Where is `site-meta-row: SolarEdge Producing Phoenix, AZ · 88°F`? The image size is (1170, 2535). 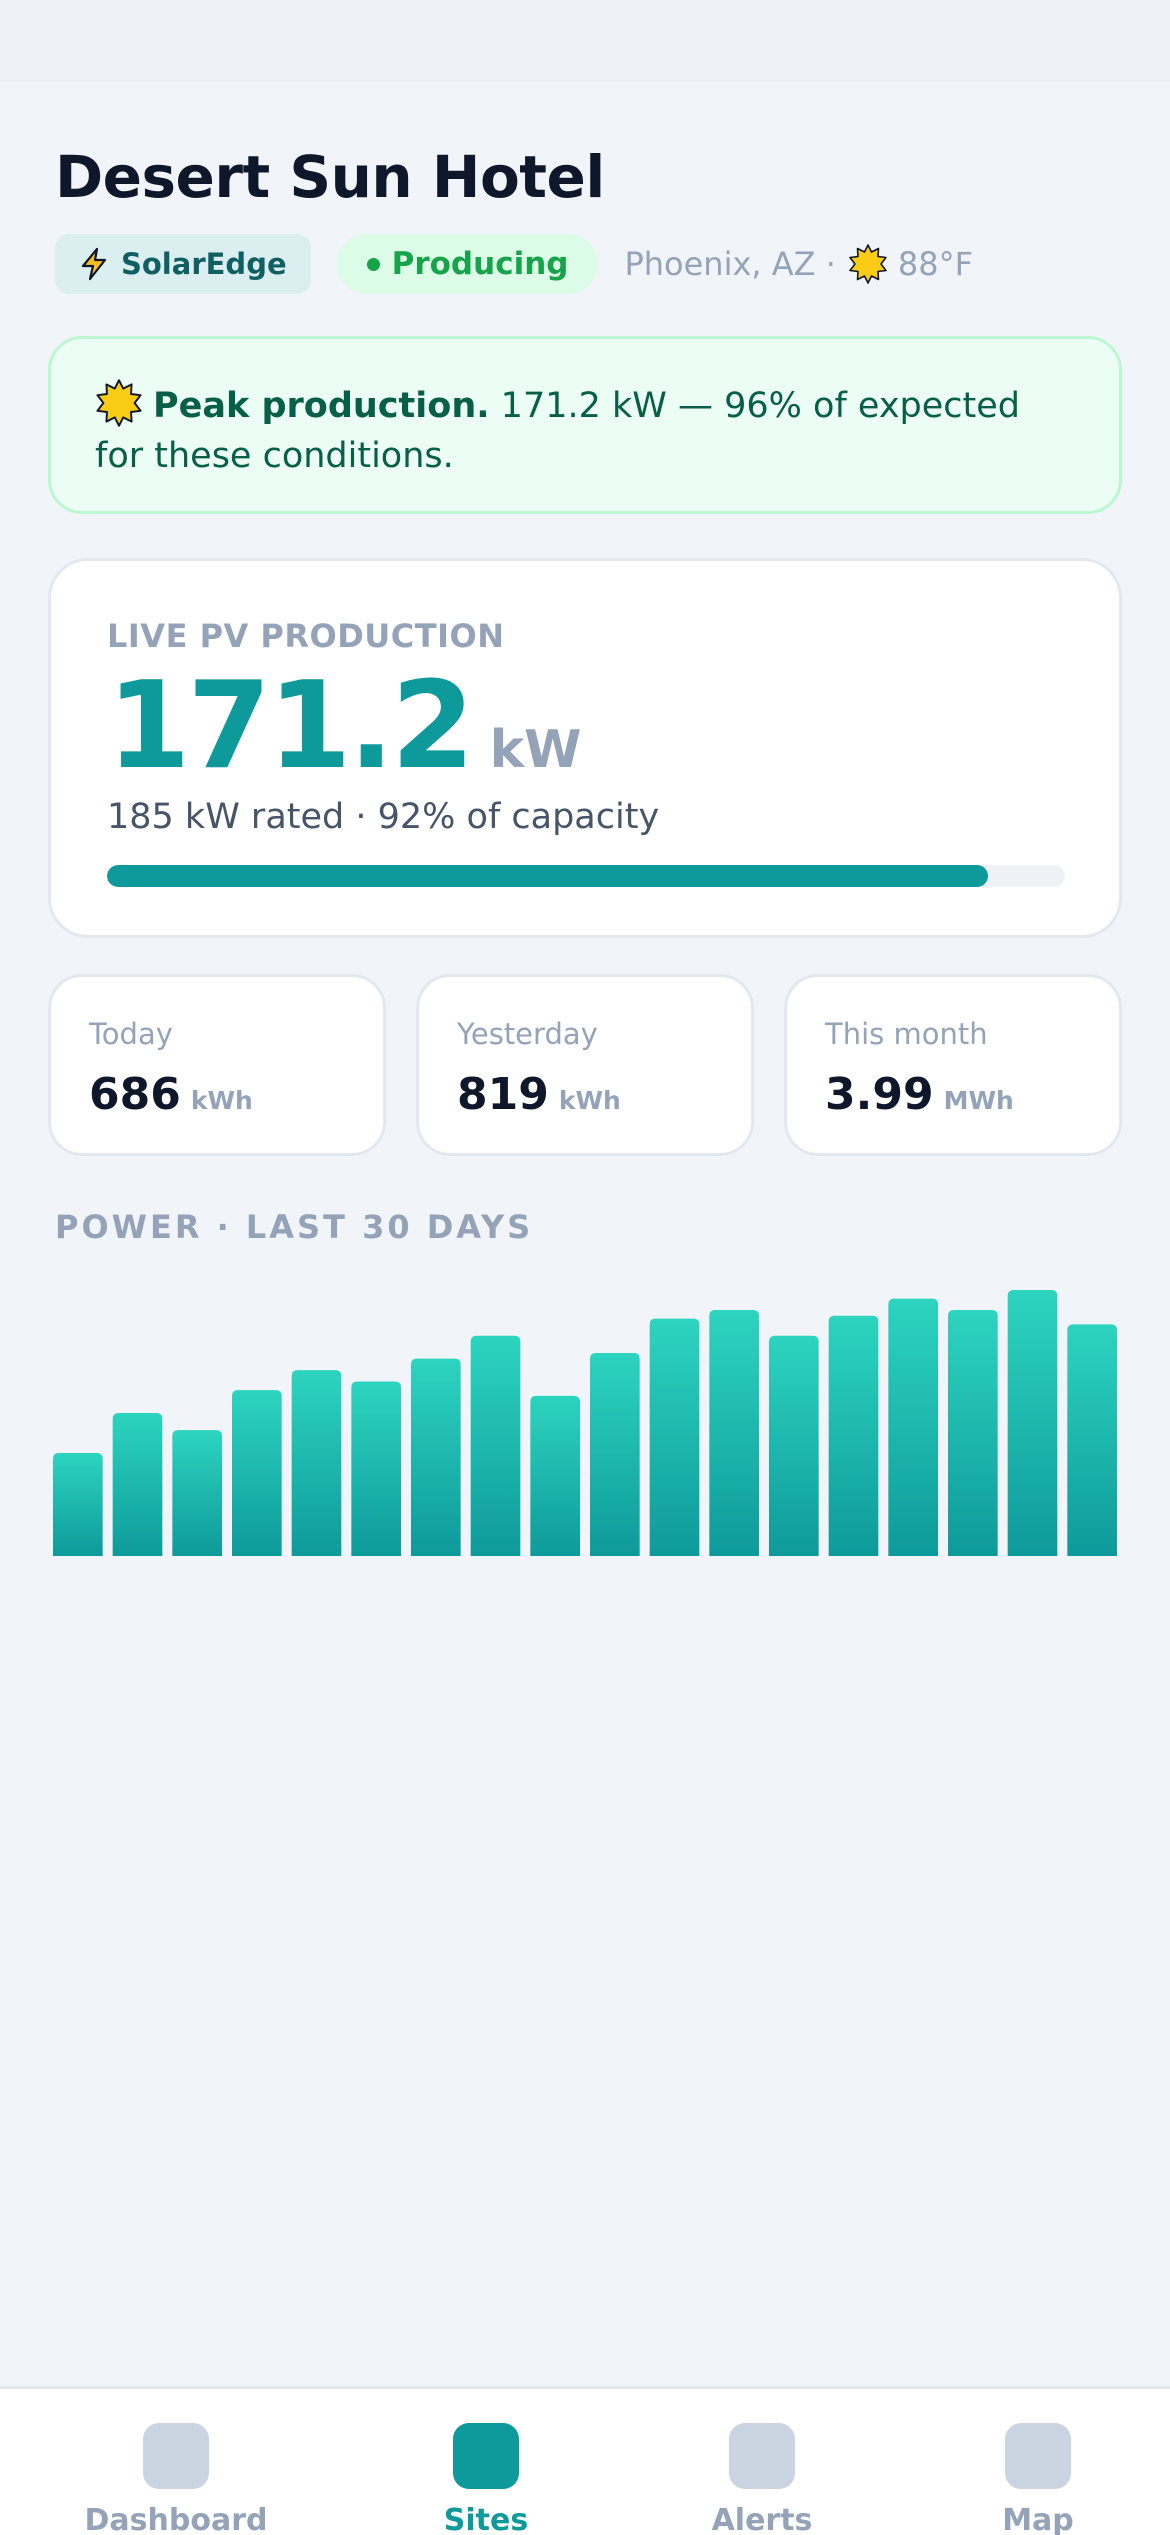
site-meta-row: SolarEdge Producing Phoenix, AZ · 88°F is located at coordinates (514, 264).